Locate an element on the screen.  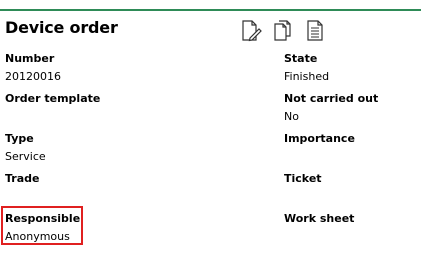
work-sheet-label: Work sheet is located at coordinates (319, 218).